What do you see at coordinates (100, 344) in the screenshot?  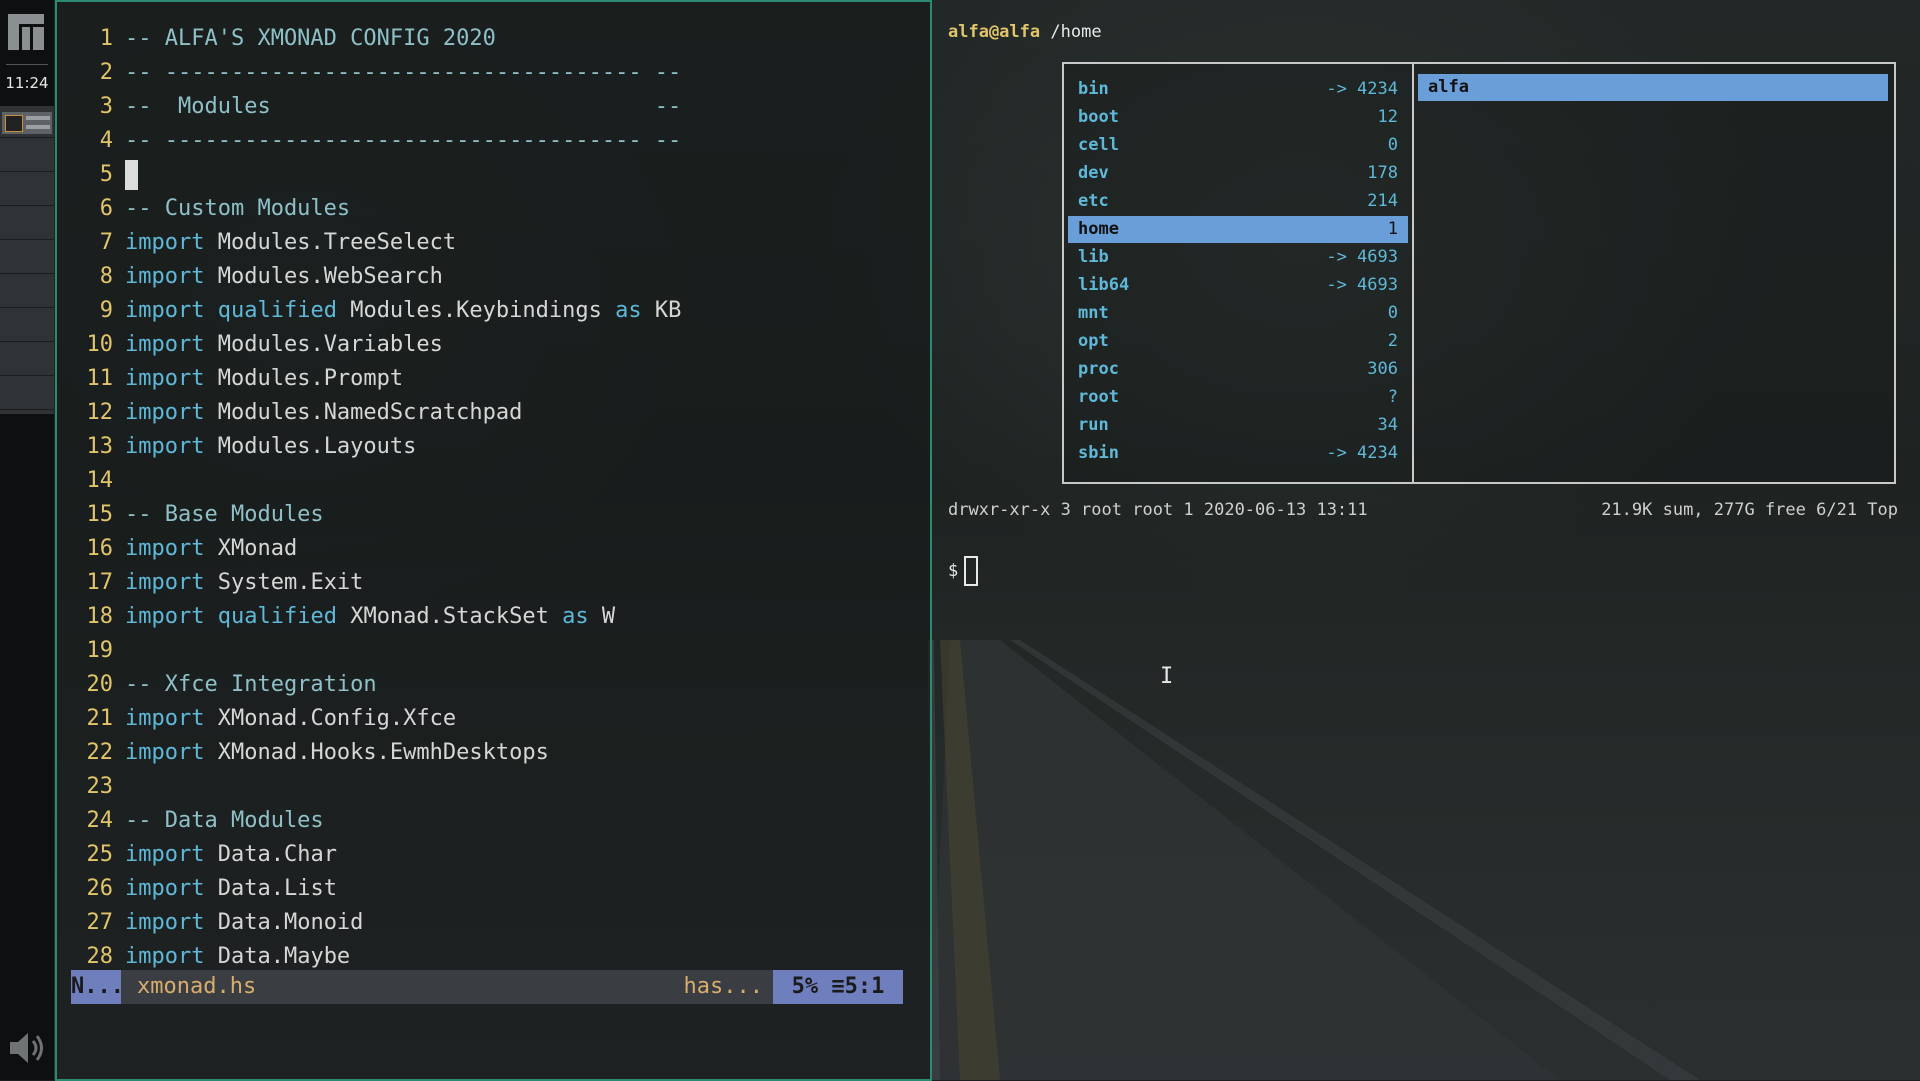 I see `line-number: 10` at bounding box center [100, 344].